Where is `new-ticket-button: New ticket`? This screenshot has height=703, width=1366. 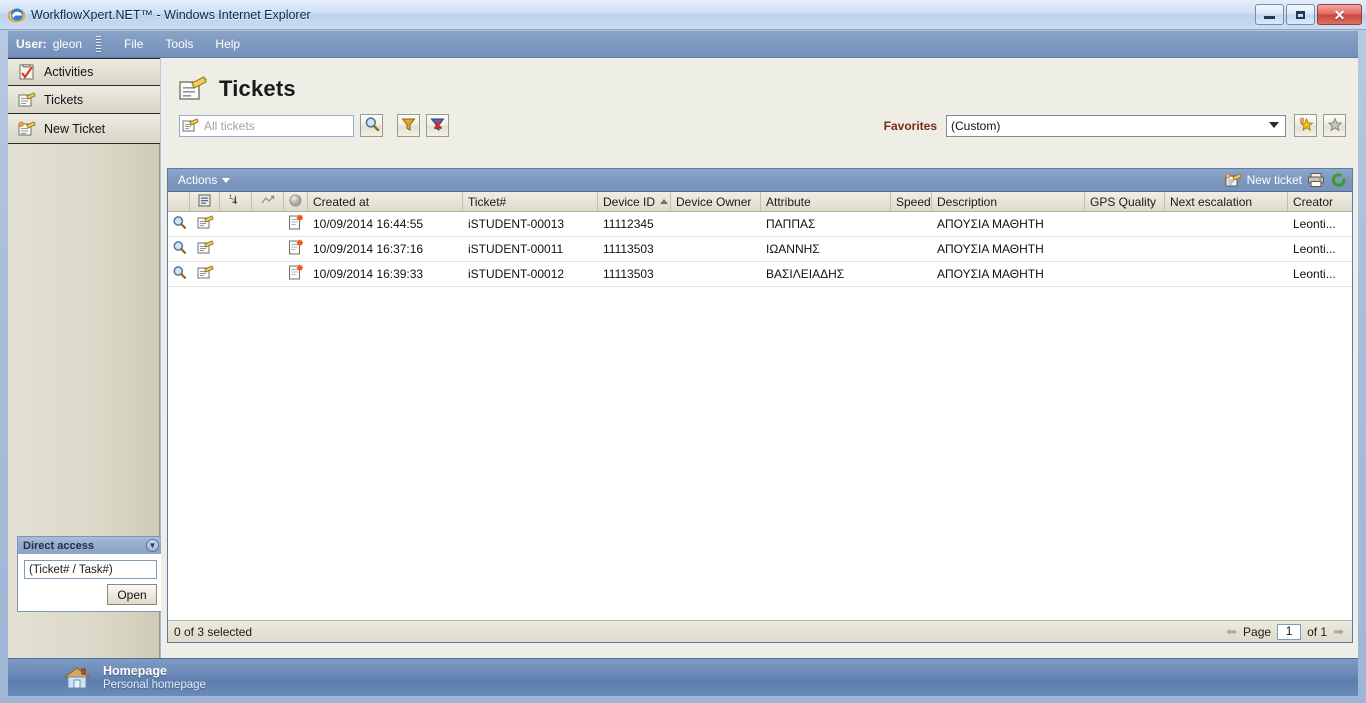
new-ticket-button: New ticket is located at coordinates (1263, 180).